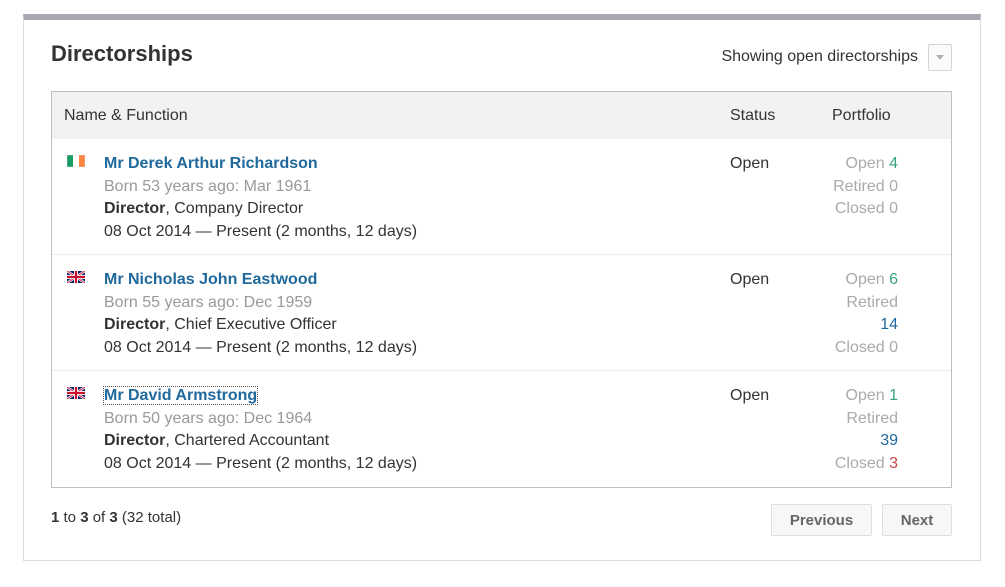 The height and width of the screenshot is (587, 1005). I want to click on page-of: 3, so click(113, 517).